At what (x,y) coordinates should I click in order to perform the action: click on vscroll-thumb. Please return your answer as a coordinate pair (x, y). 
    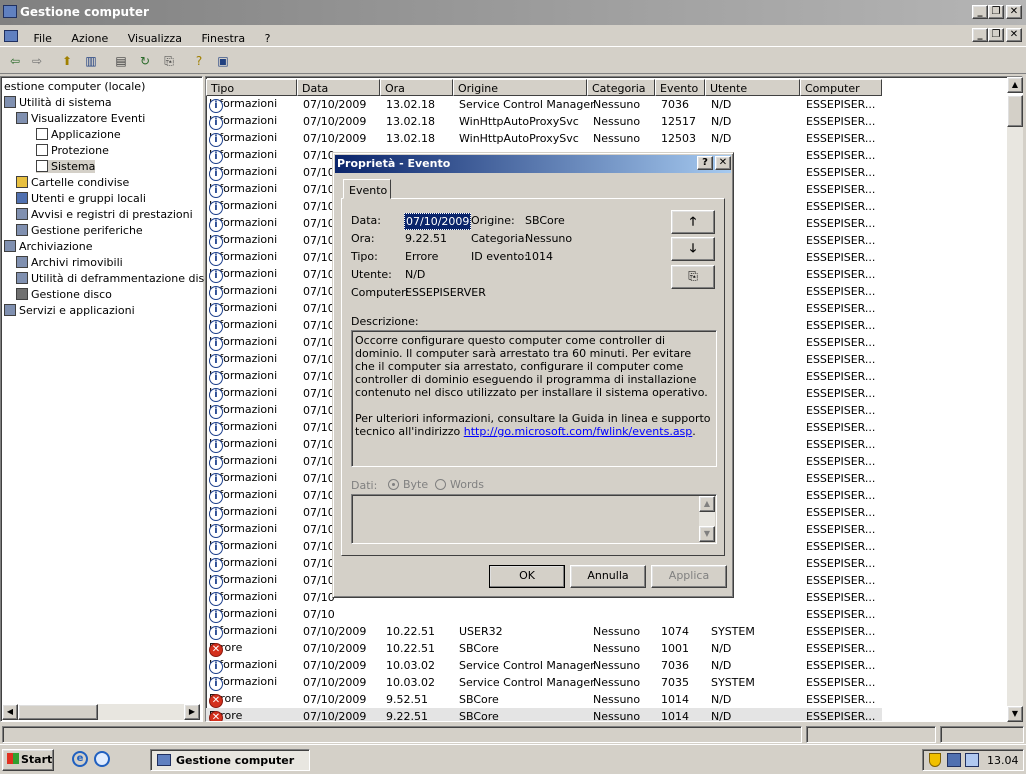
    Looking at the image, I should click on (1015, 111).